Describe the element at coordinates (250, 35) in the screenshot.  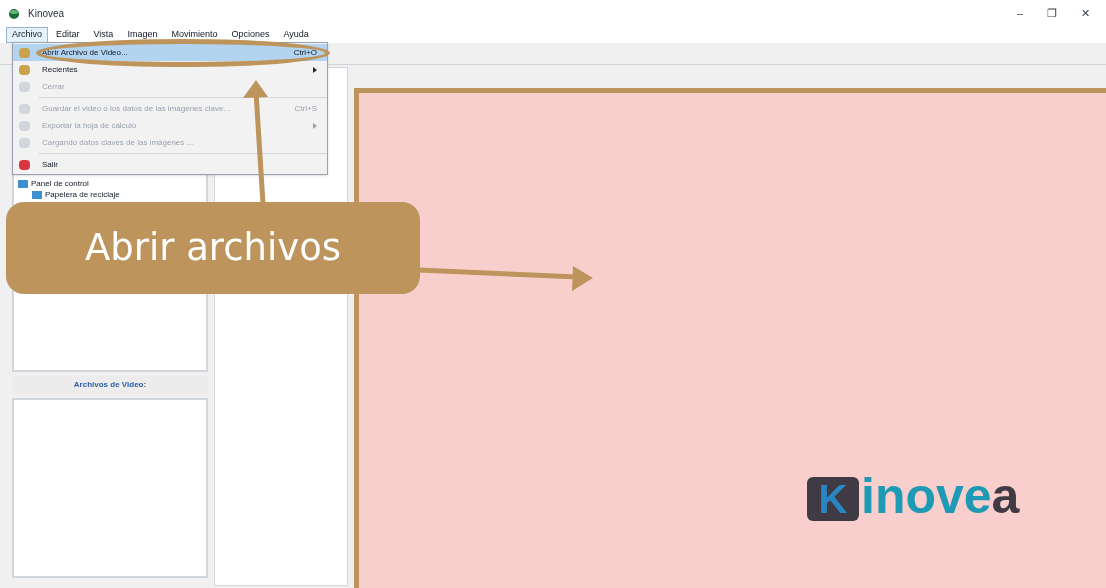
I see `menu-item: Opciones` at that location.